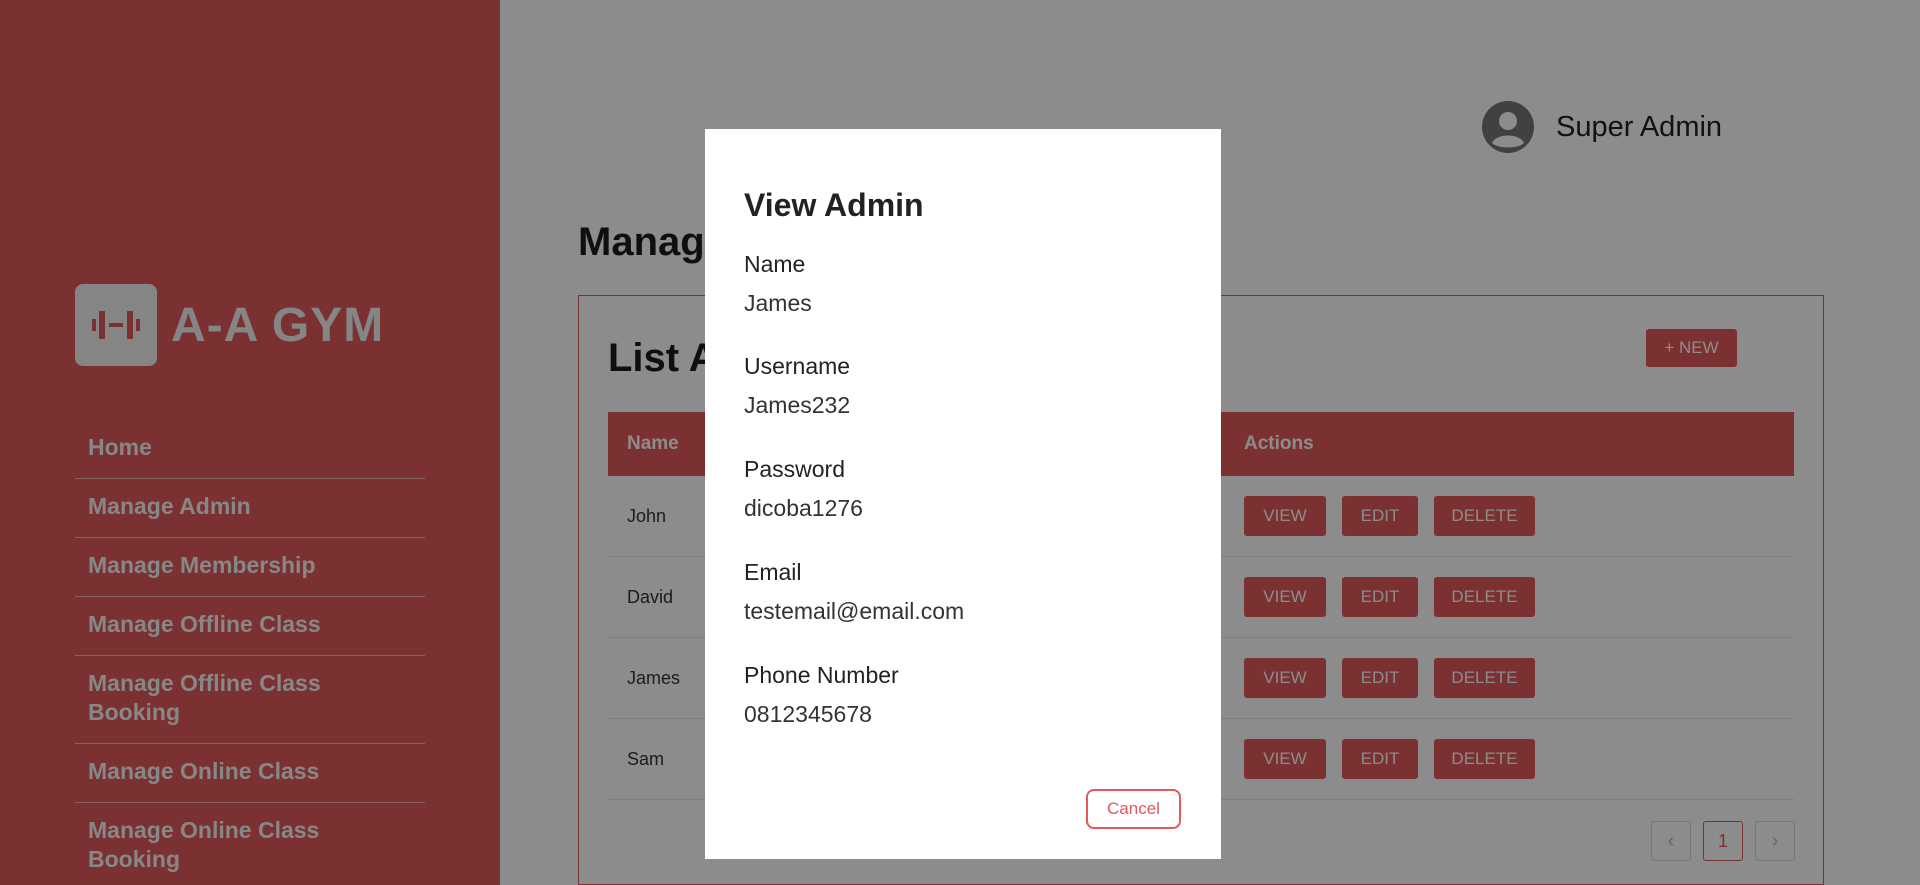 The image size is (1920, 885). Describe the element at coordinates (773, 572) in the screenshot. I see `field-label: Email` at that location.